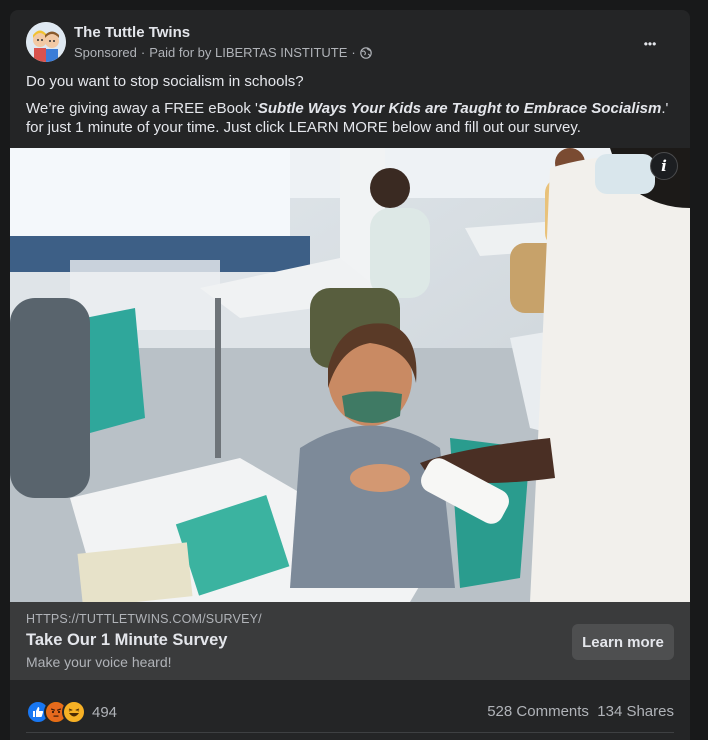 The width and height of the screenshot is (708, 740). I want to click on post-text-intro: We’re giving away a FREE eBook ', so click(142, 108).